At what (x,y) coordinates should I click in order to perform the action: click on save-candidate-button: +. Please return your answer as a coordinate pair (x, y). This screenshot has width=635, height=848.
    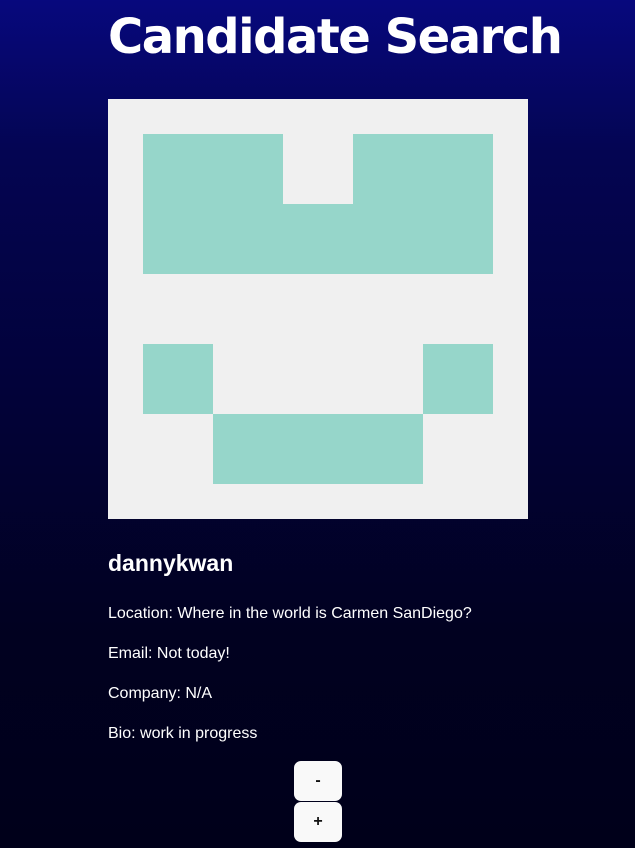
    Looking at the image, I should click on (318, 822).